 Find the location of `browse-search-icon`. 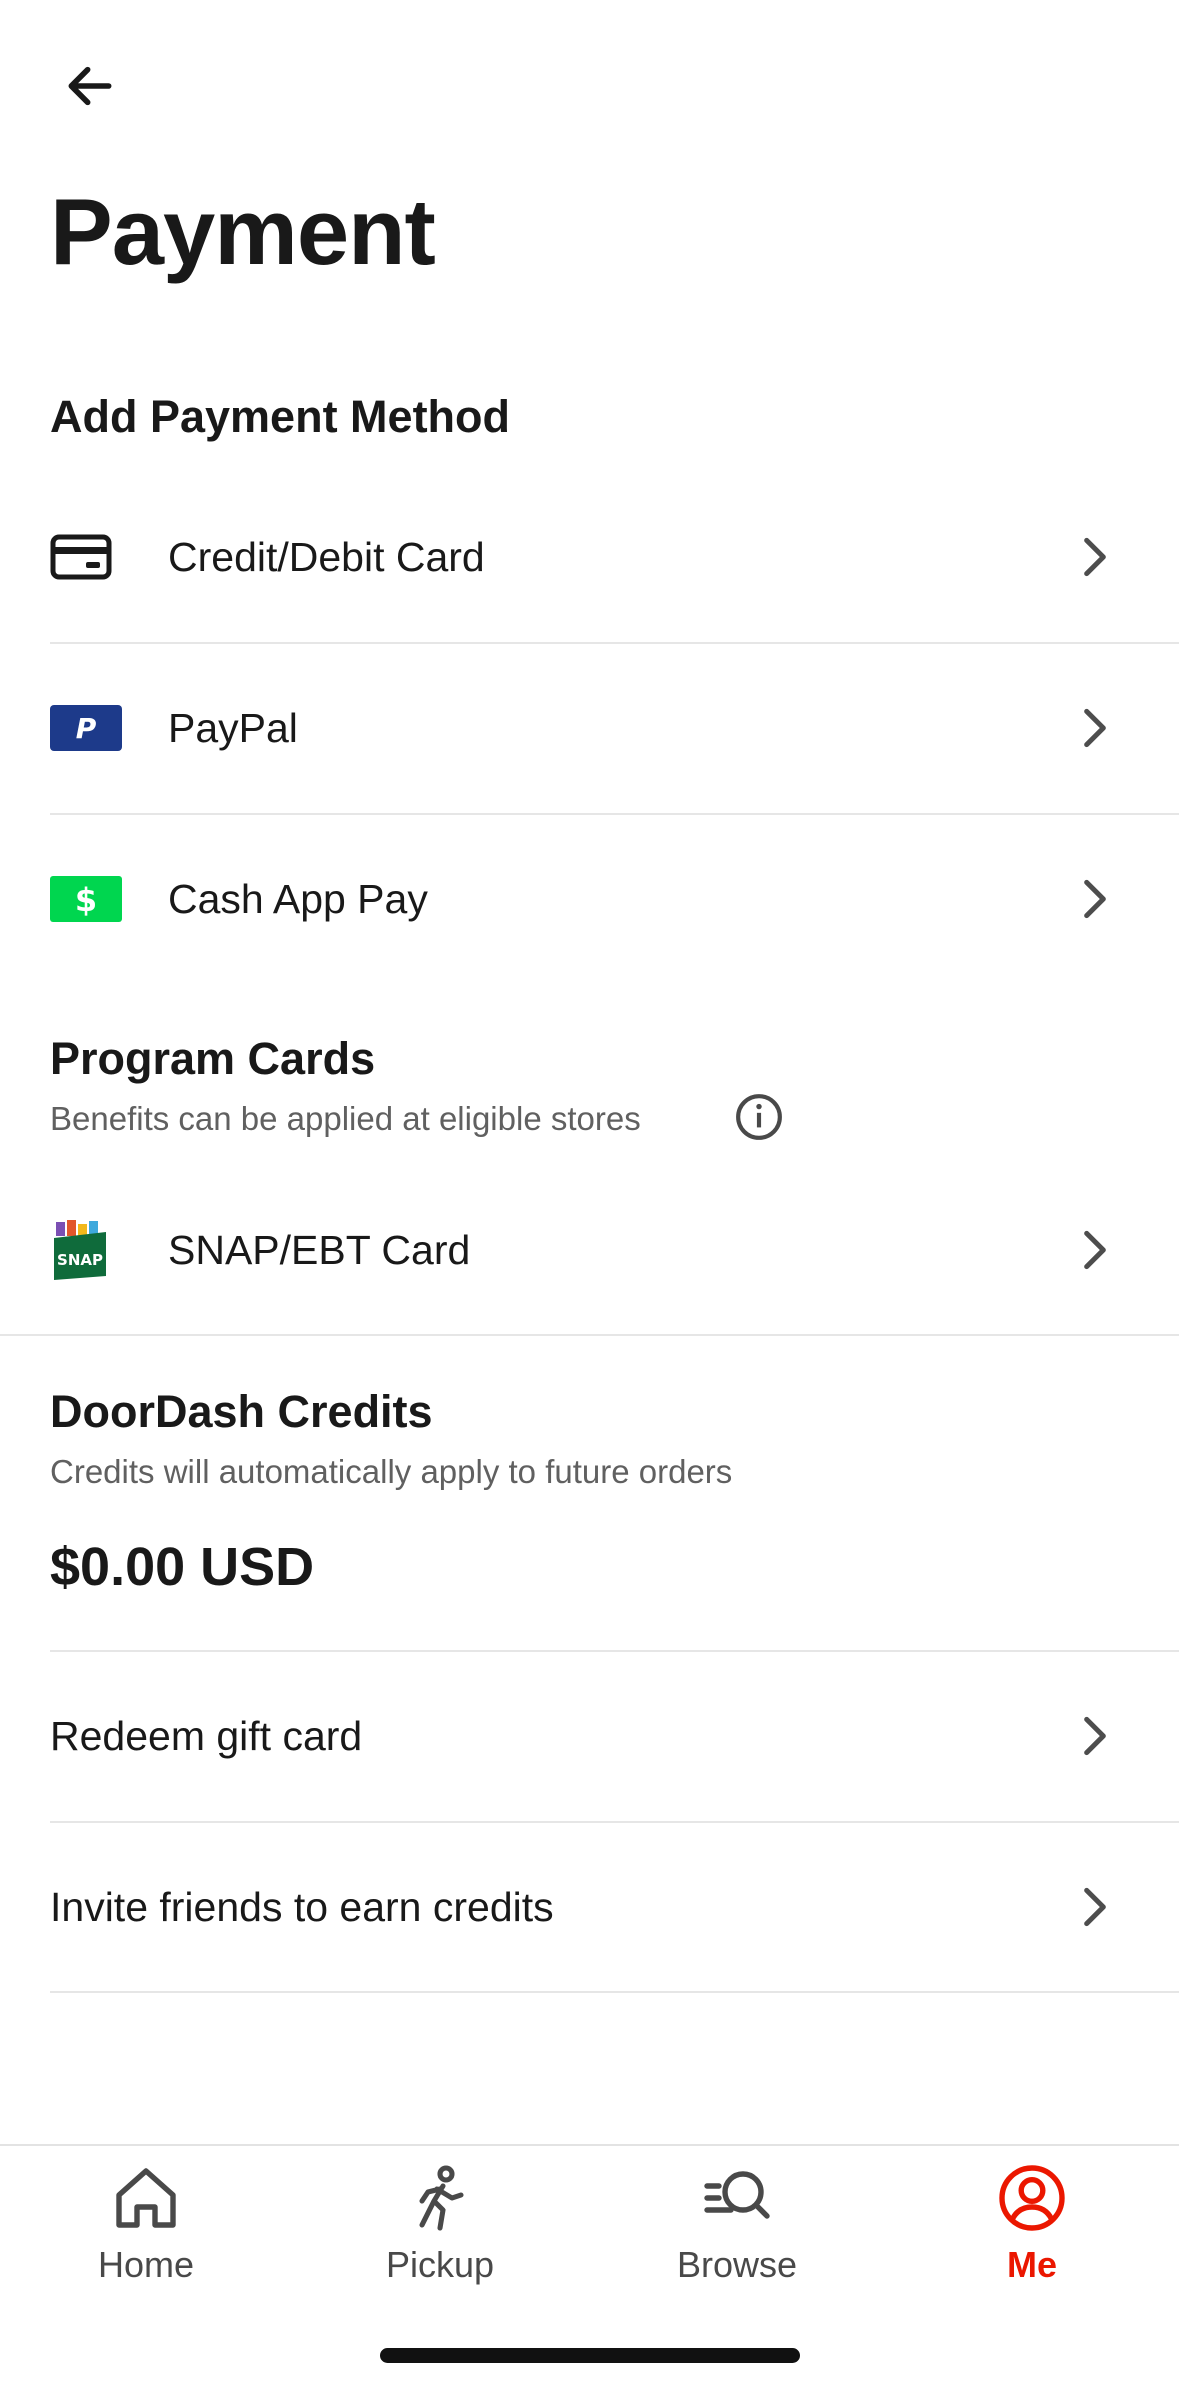

browse-search-icon is located at coordinates (737, 2195).